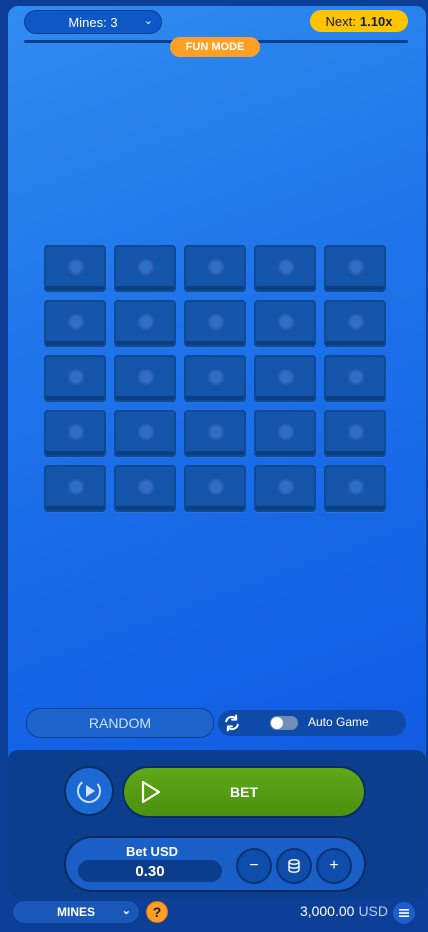 This screenshot has width=428, height=932. What do you see at coordinates (157, 912) in the screenshot?
I see `help-button: ?` at bounding box center [157, 912].